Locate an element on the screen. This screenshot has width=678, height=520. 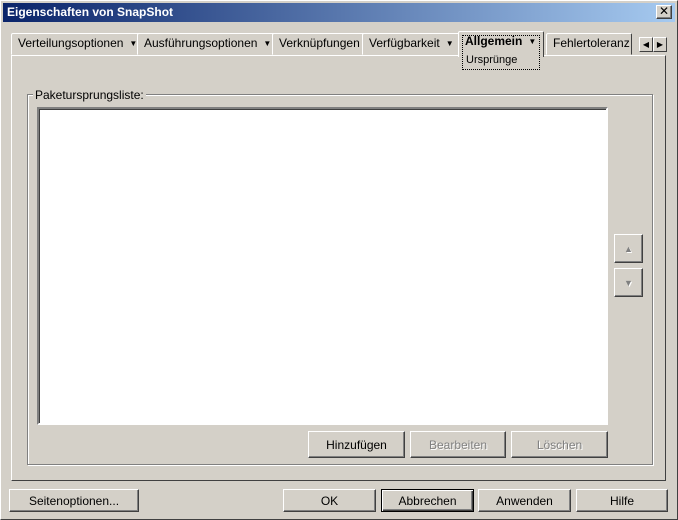
cancel-button: Abbrechen is located at coordinates (427, 500).